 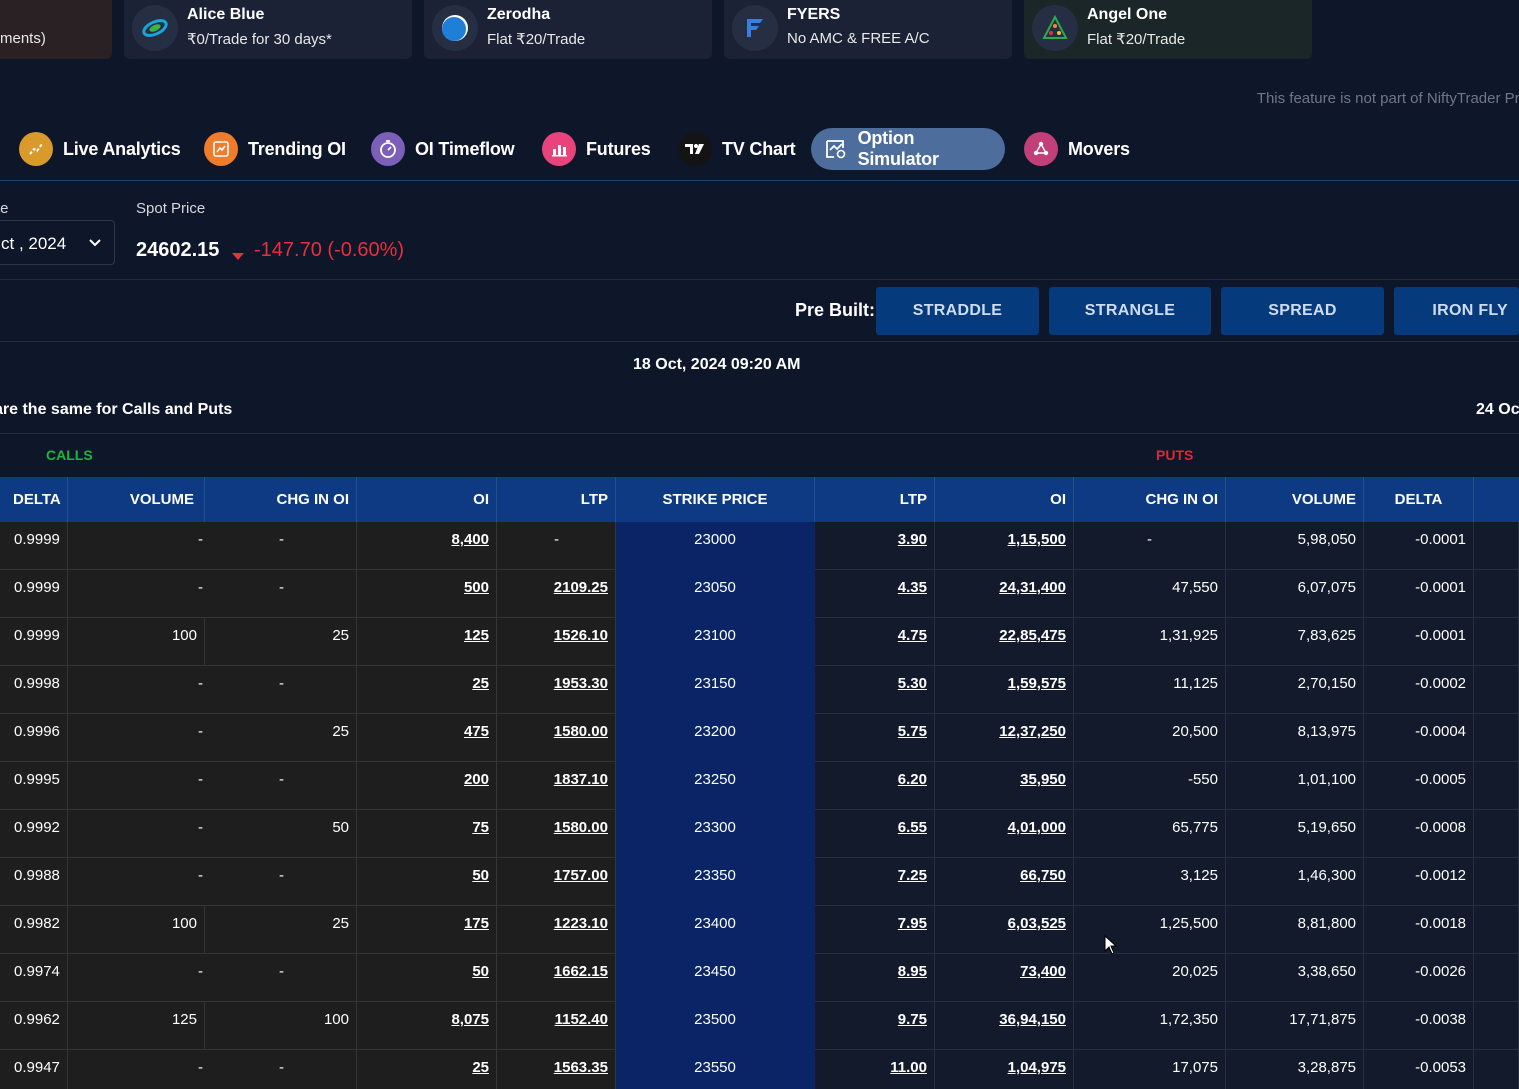 What do you see at coordinates (1004, 1069) in the screenshot?
I see `cell-put-oi: 1,04,975` at bounding box center [1004, 1069].